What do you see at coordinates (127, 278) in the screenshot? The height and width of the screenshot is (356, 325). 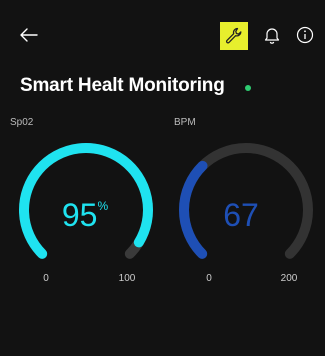 I see `spo2-max-label: 100` at bounding box center [127, 278].